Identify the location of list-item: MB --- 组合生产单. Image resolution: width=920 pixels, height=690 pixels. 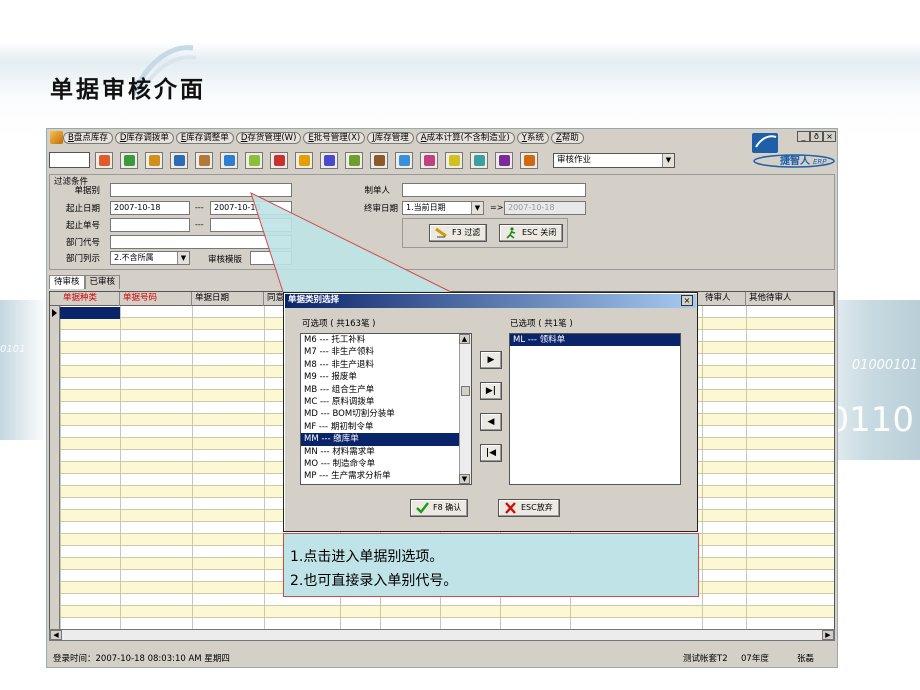
(386, 390).